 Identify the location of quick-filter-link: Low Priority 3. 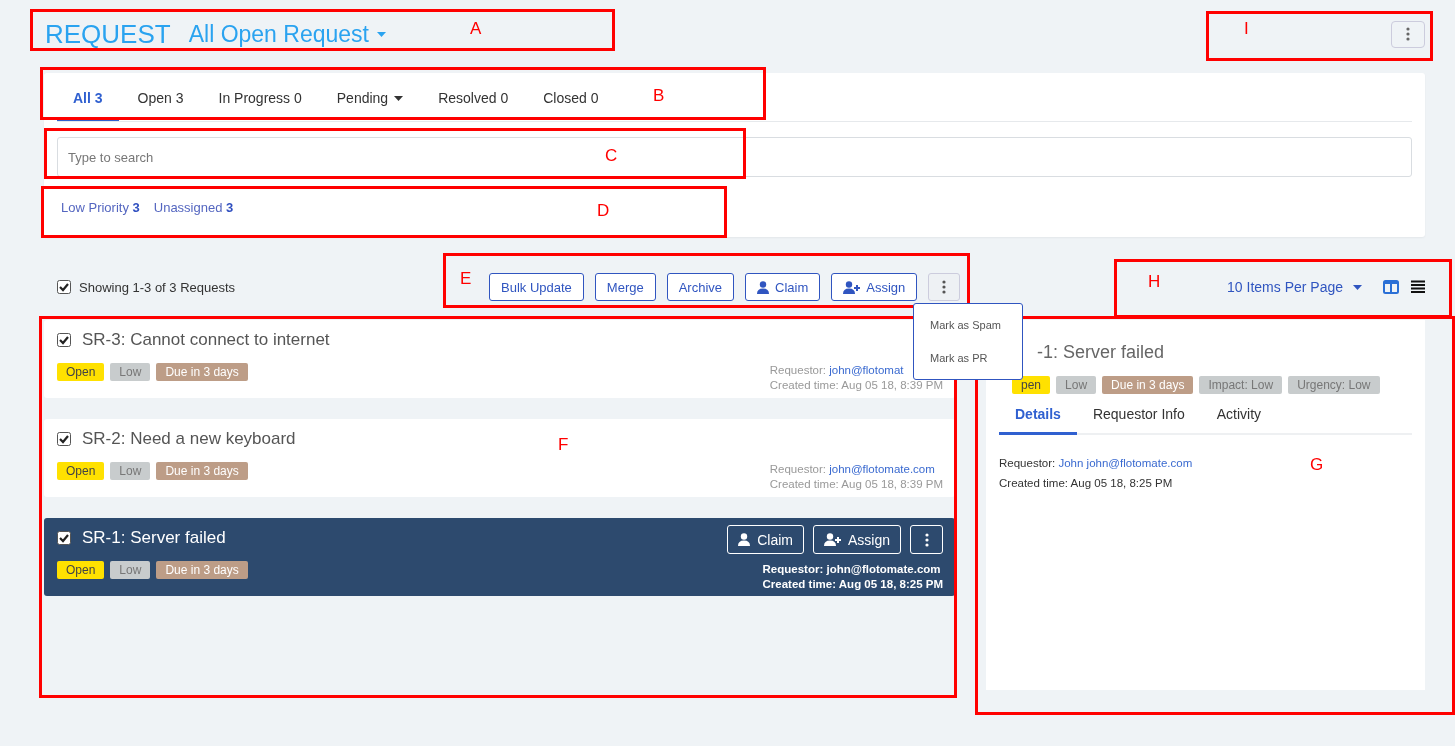
(100, 207).